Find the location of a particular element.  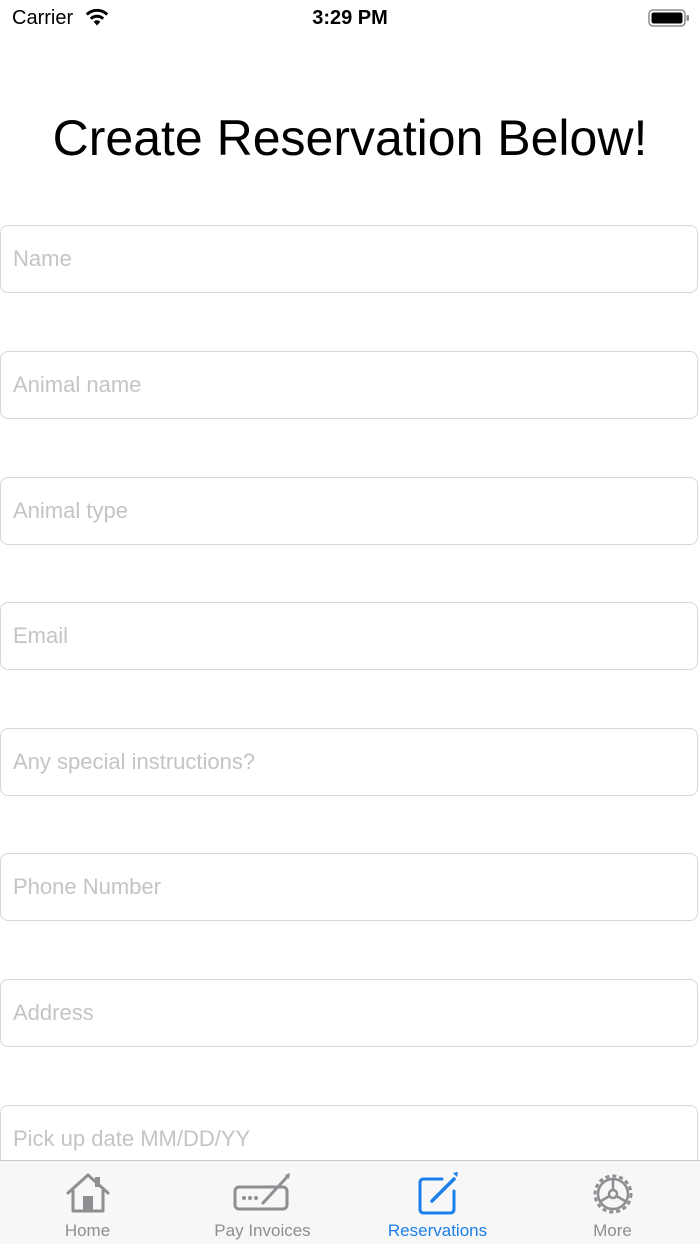

address-field is located at coordinates (349, 1013).